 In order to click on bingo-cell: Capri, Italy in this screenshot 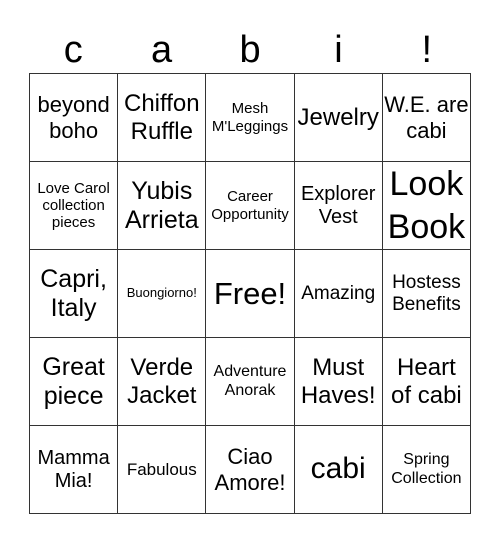, I will do `click(74, 294)`.